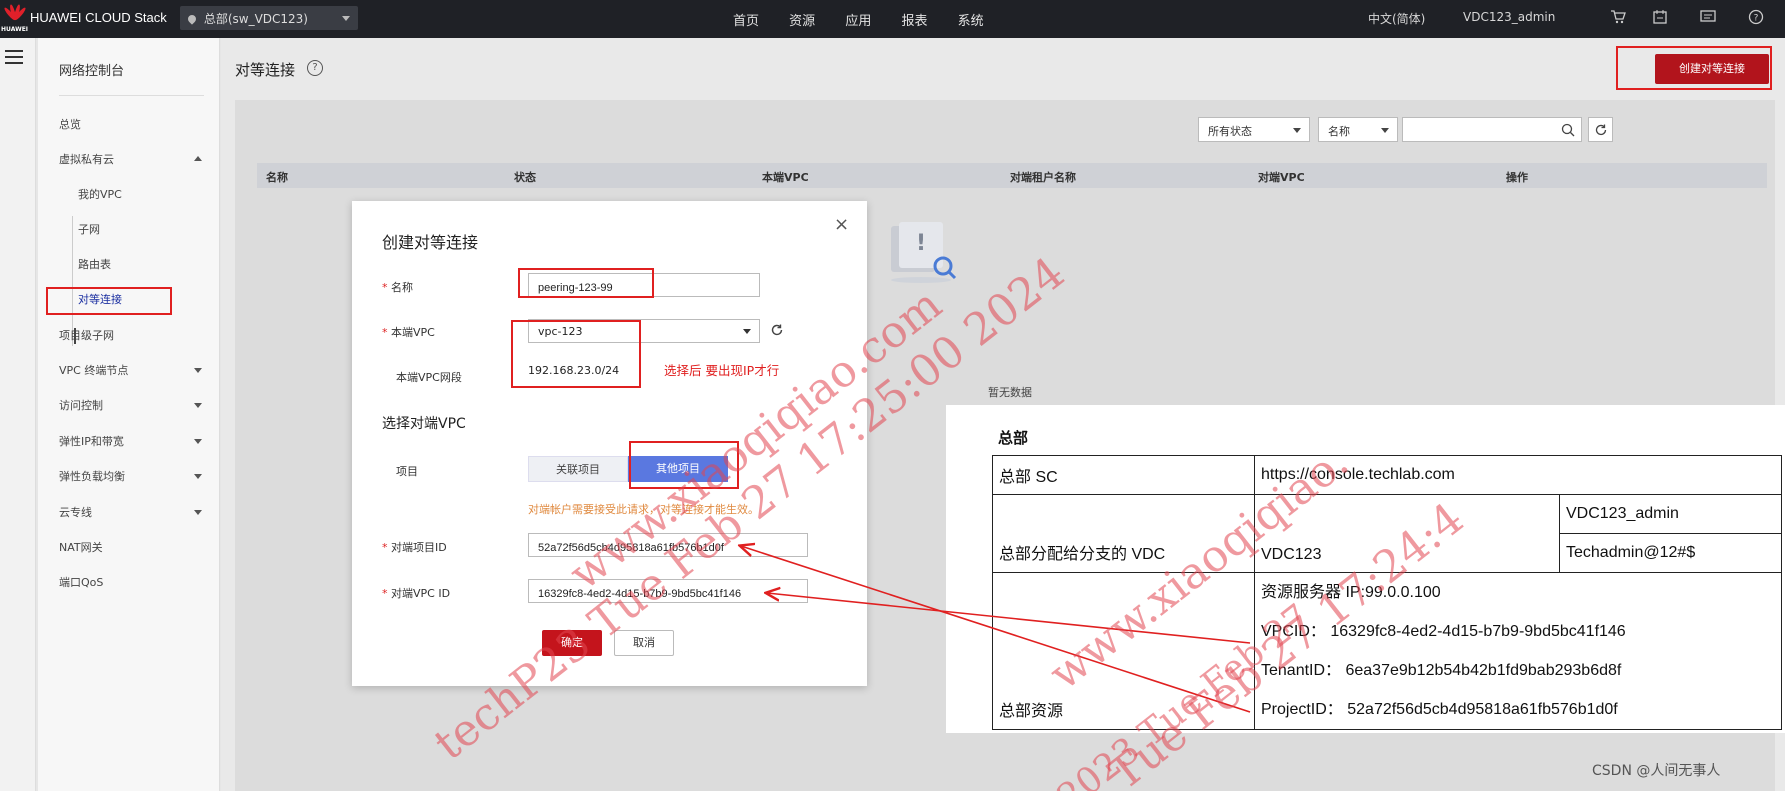 The height and width of the screenshot is (791, 1785). Describe the element at coordinates (1518, 475) in the screenshot. I see `info-sc-value: https://console.techlab.com` at that location.